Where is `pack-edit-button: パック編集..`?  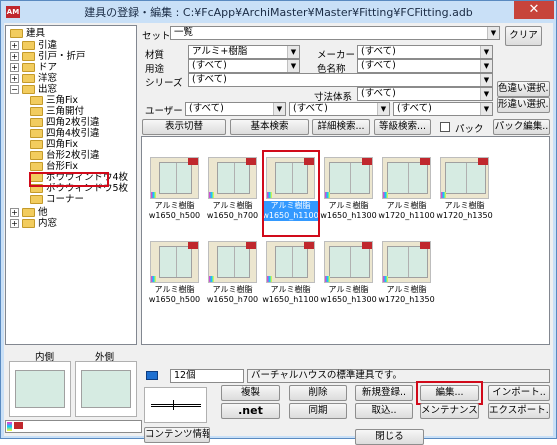 pack-edit-button: パック編集.. is located at coordinates (521, 127).